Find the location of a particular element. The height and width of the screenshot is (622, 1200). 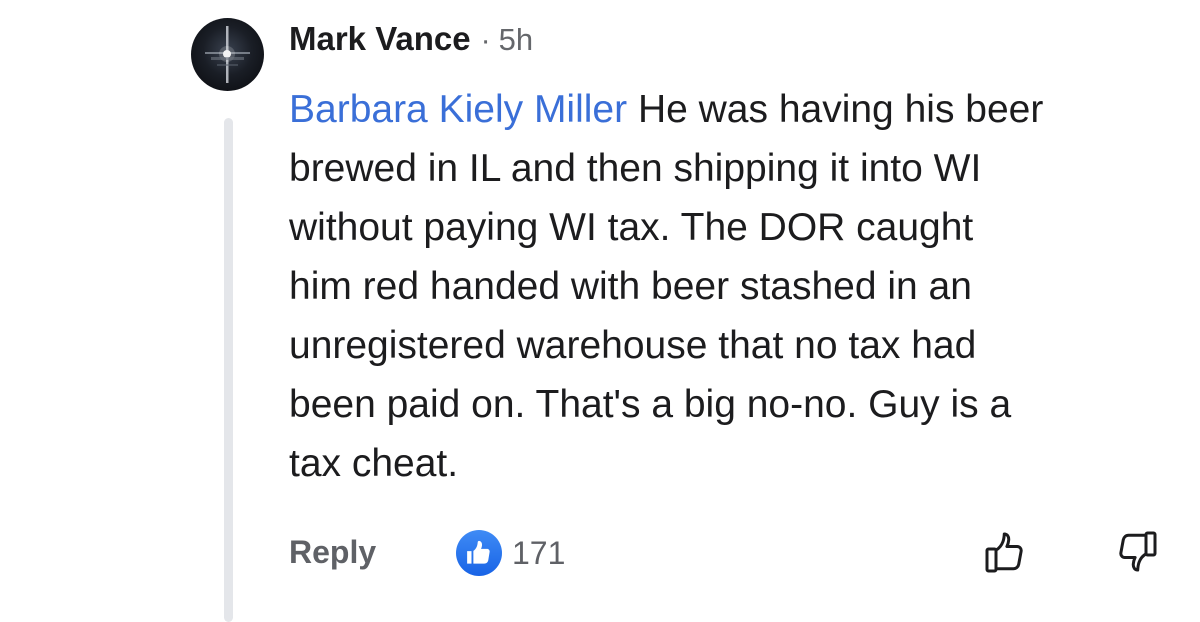

mention-link: Barbara Kiely Miller is located at coordinates (458, 109).